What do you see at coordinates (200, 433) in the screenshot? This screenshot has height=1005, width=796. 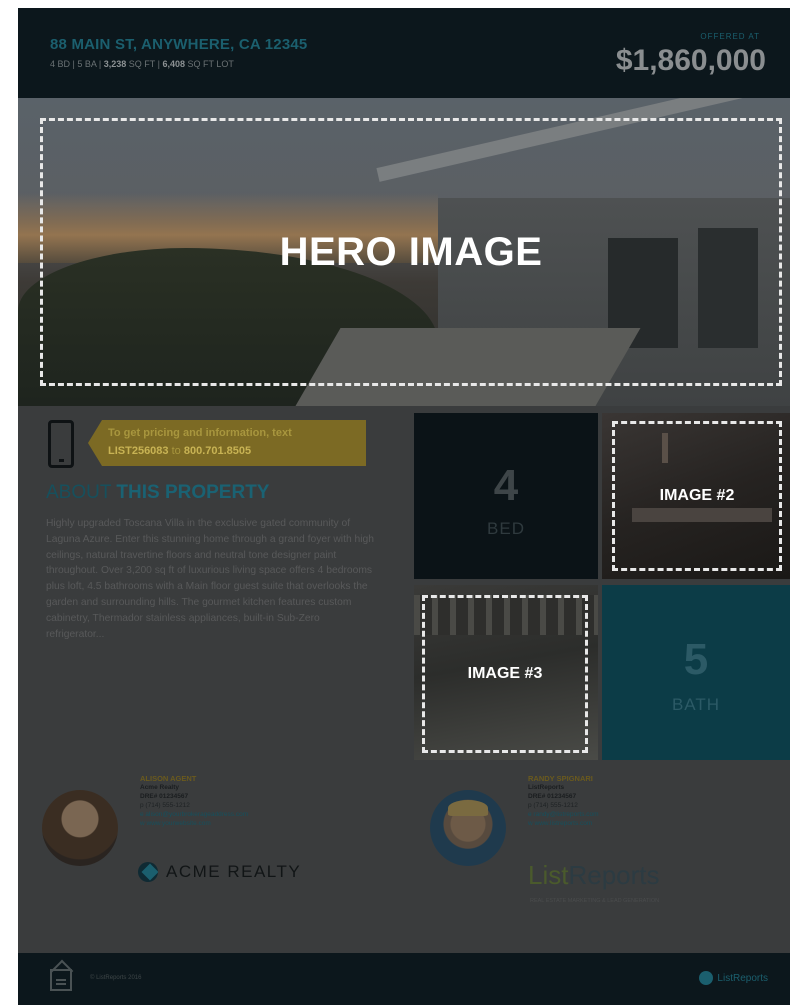 I see `callout-line: To get pricing and information, text` at bounding box center [200, 433].